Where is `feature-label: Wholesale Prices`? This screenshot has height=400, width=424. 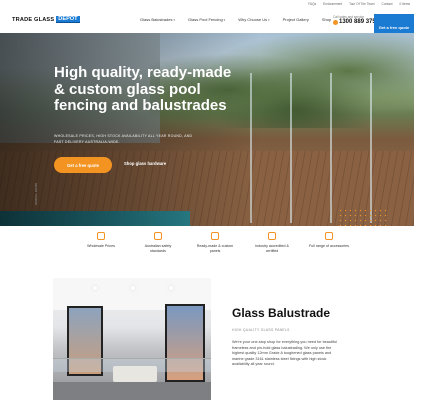 feature-label: Wholesale Prices is located at coordinates (101, 246).